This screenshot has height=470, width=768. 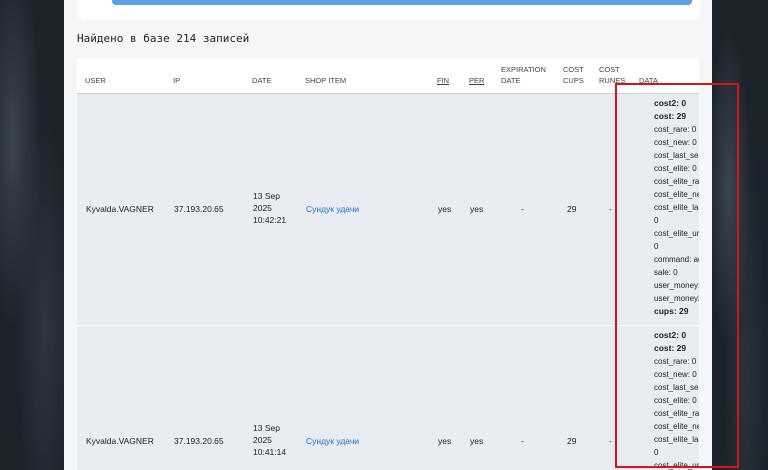 What do you see at coordinates (476, 80) in the screenshot?
I see `col-header-per: PER` at bounding box center [476, 80].